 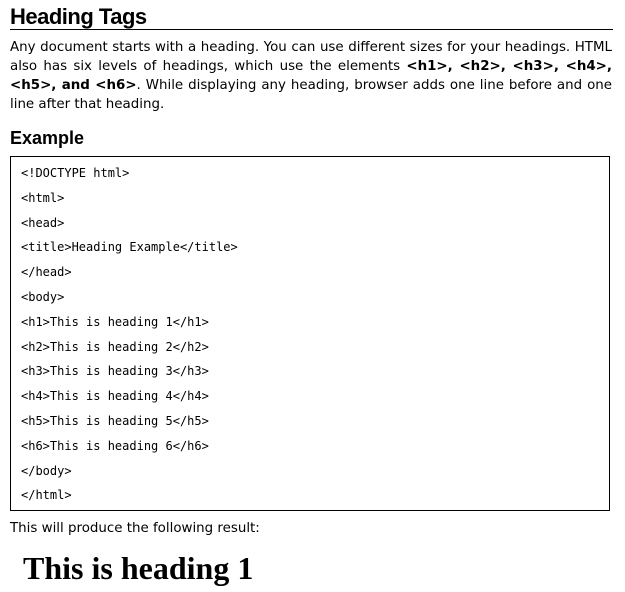 What do you see at coordinates (115, 396) in the screenshot?
I see `code-line: <h4>This is heading 4</h4>` at bounding box center [115, 396].